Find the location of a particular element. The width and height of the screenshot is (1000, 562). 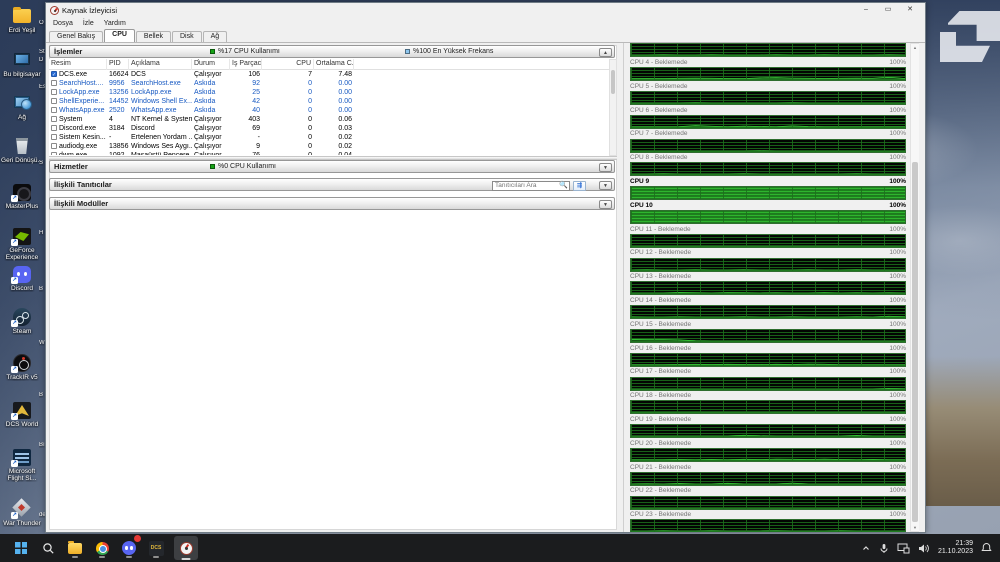

column-header-1: Resim is located at coordinates (78, 64).